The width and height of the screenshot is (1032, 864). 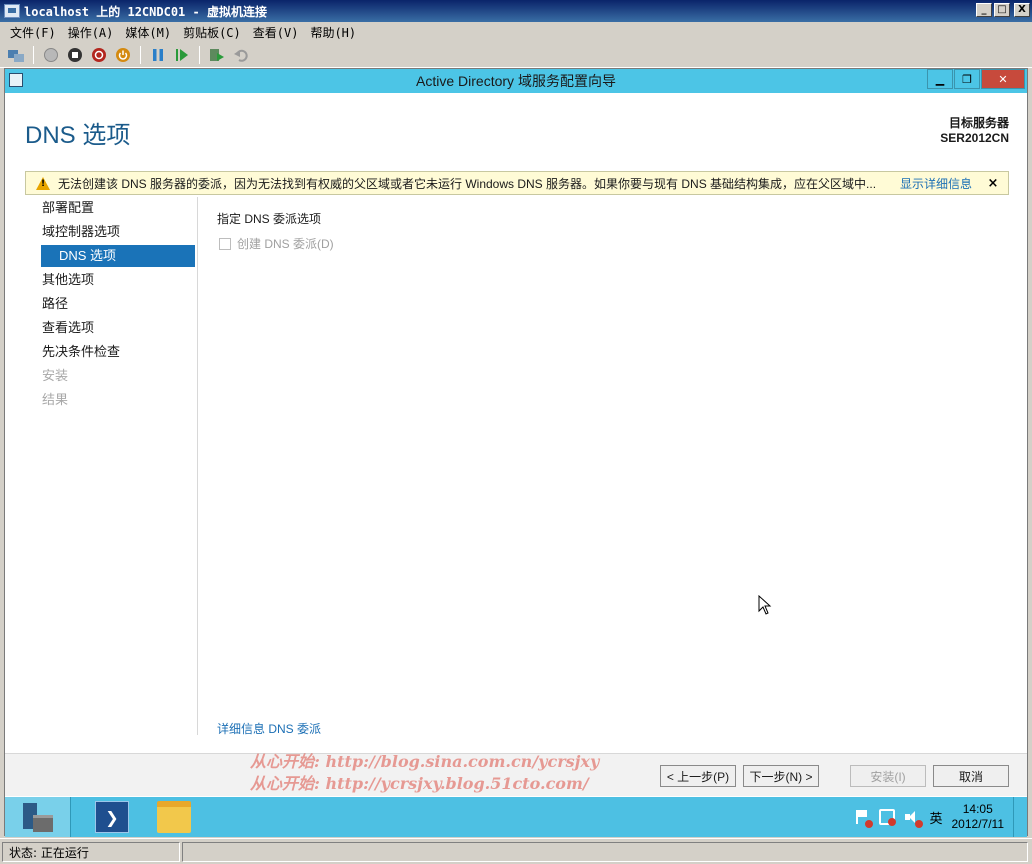 I want to click on volume-icon, so click(x=914, y=818).